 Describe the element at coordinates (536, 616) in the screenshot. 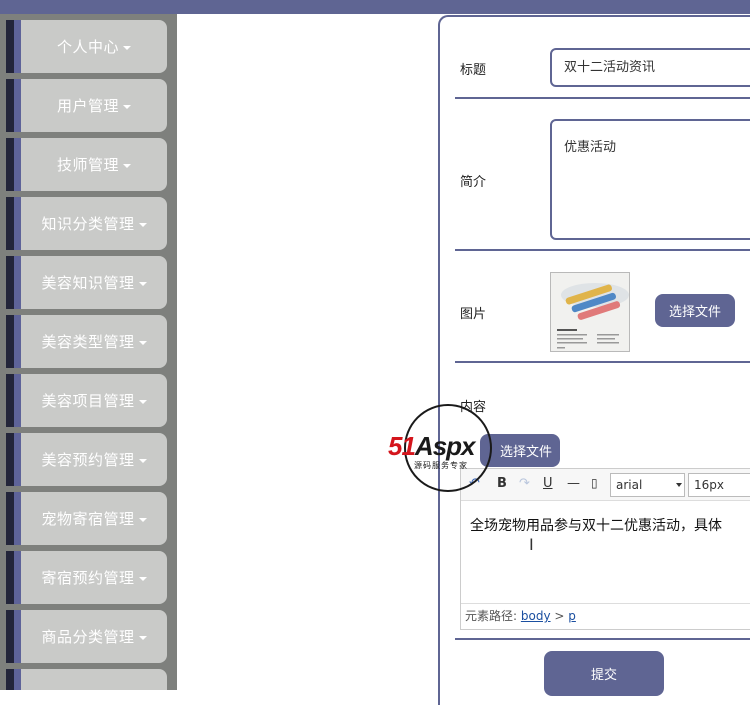

I see `path-body-link: body` at that location.